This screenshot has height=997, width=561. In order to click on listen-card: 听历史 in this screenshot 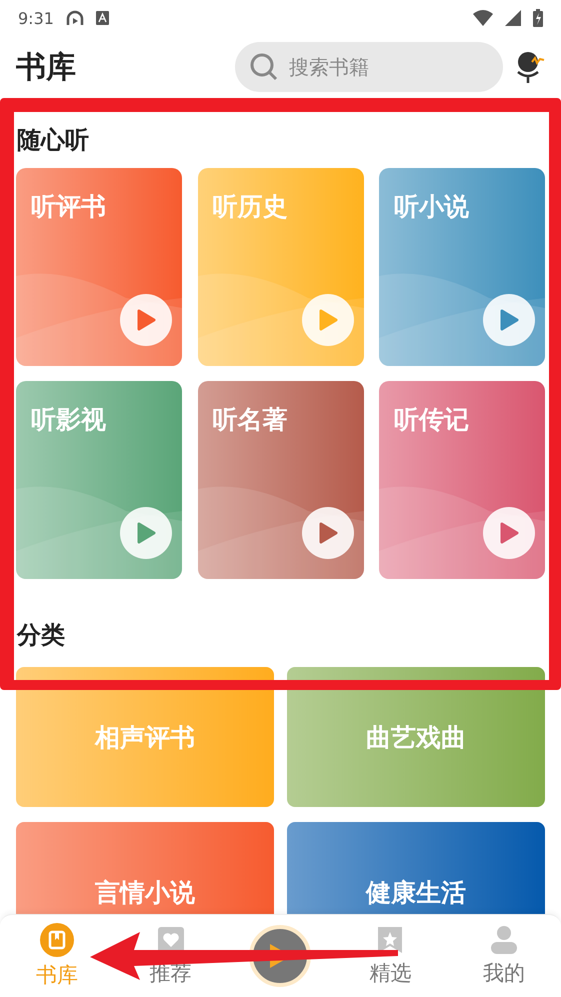, I will do `click(281, 267)`.